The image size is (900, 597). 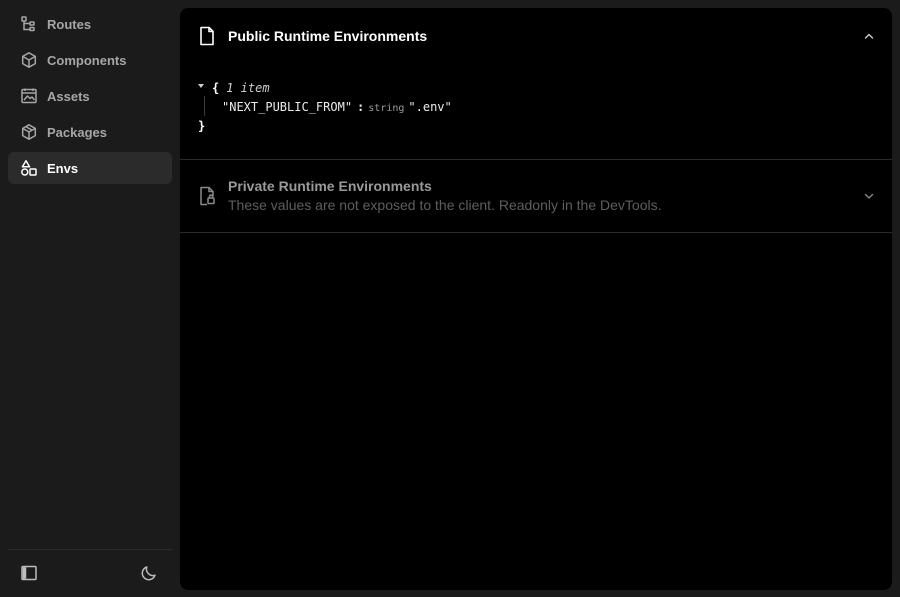 I want to click on sidebar-item-label: Assets, so click(x=68, y=96).